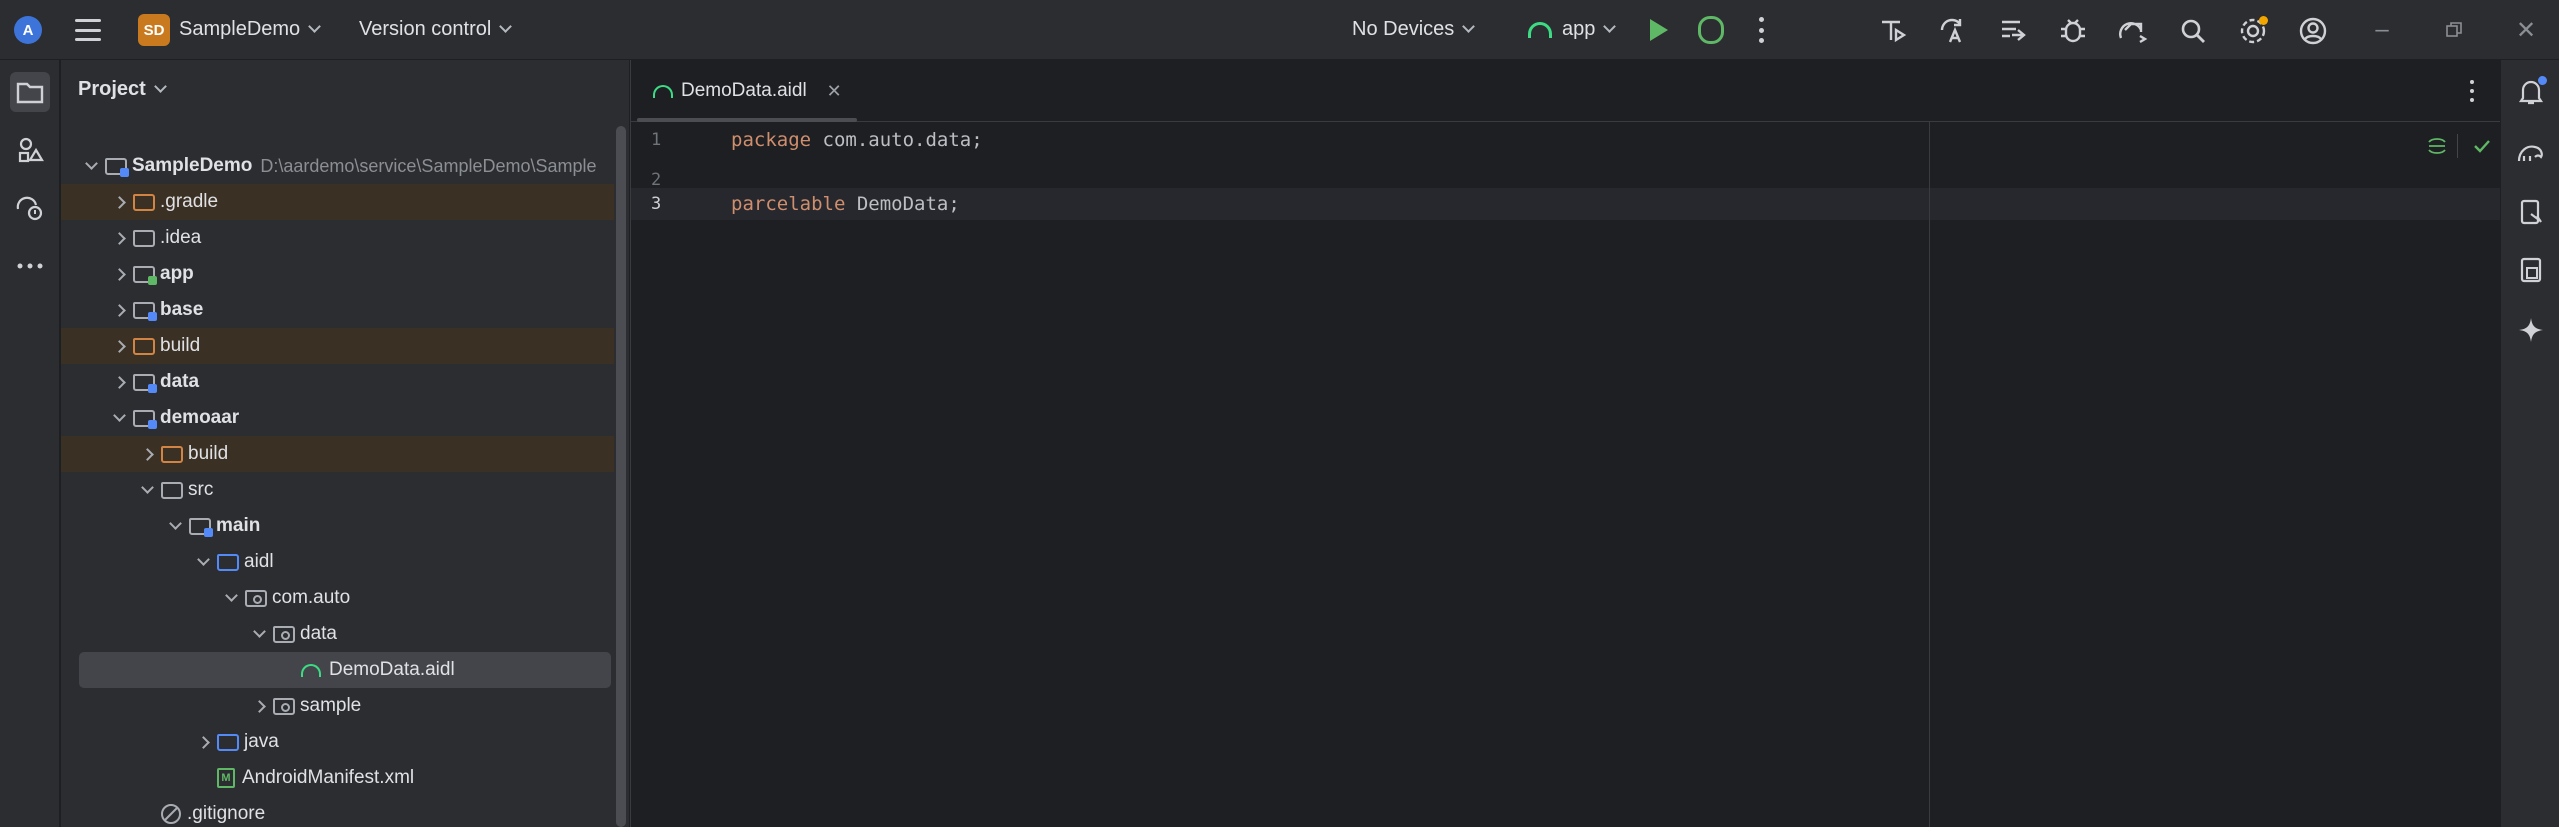 The height and width of the screenshot is (827, 2559). I want to click on code-line: package com.auto.data;, so click(857, 140).